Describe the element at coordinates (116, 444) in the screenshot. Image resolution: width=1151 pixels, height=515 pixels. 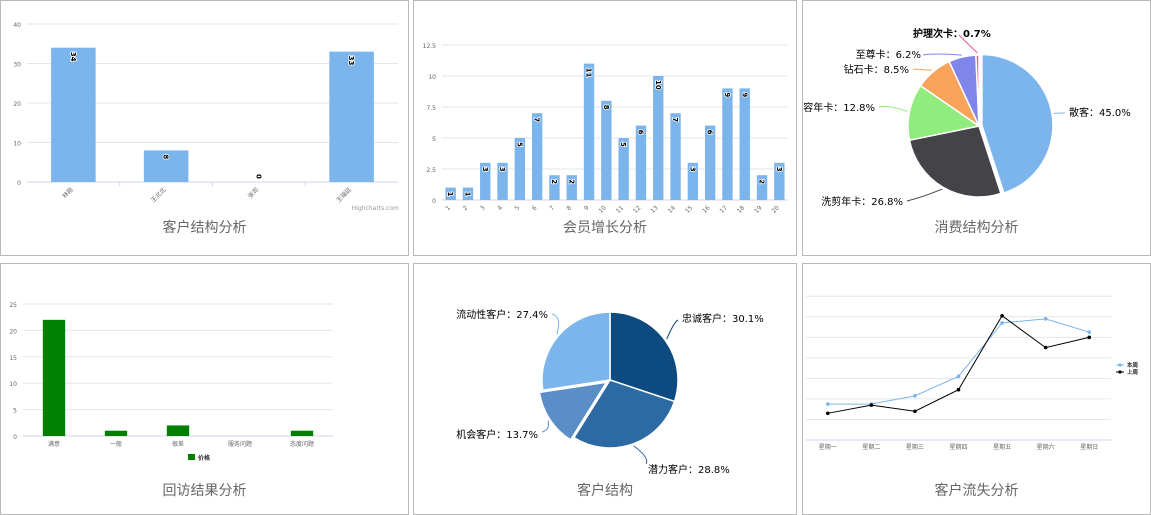
I see `x-tick-label: 一般` at that location.